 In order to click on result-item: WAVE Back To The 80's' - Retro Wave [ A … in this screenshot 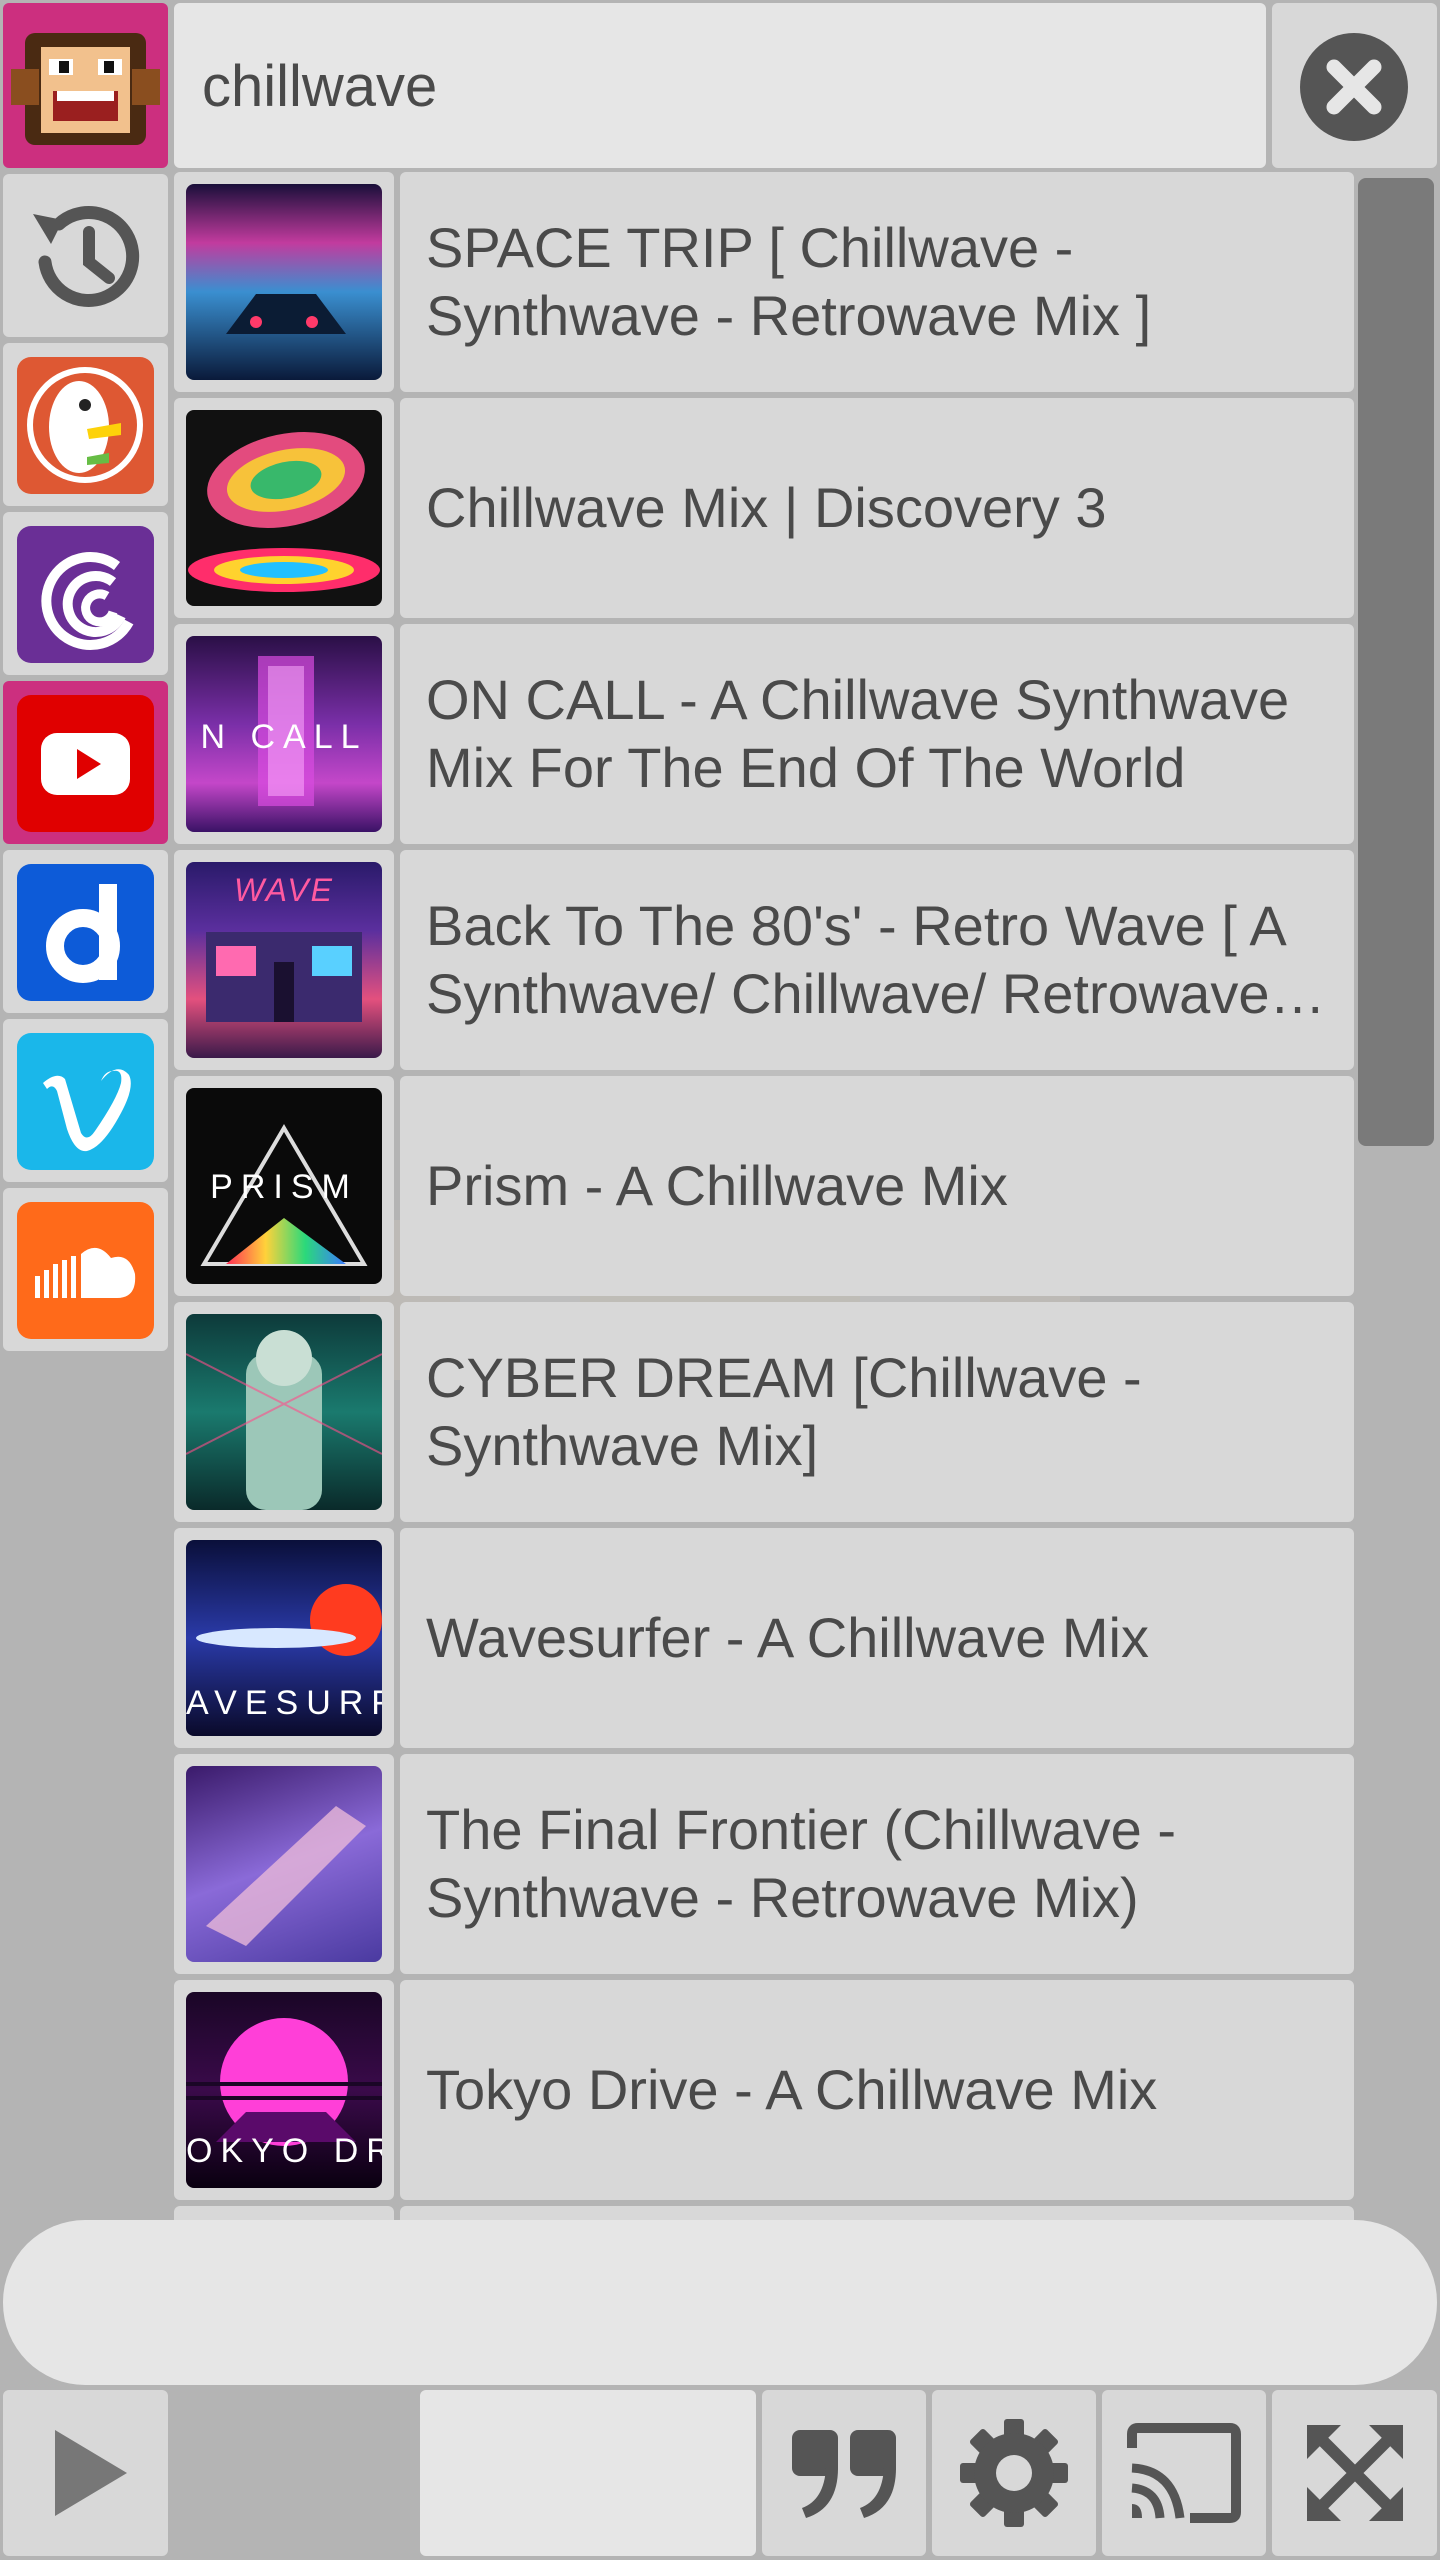, I will do `click(764, 960)`.